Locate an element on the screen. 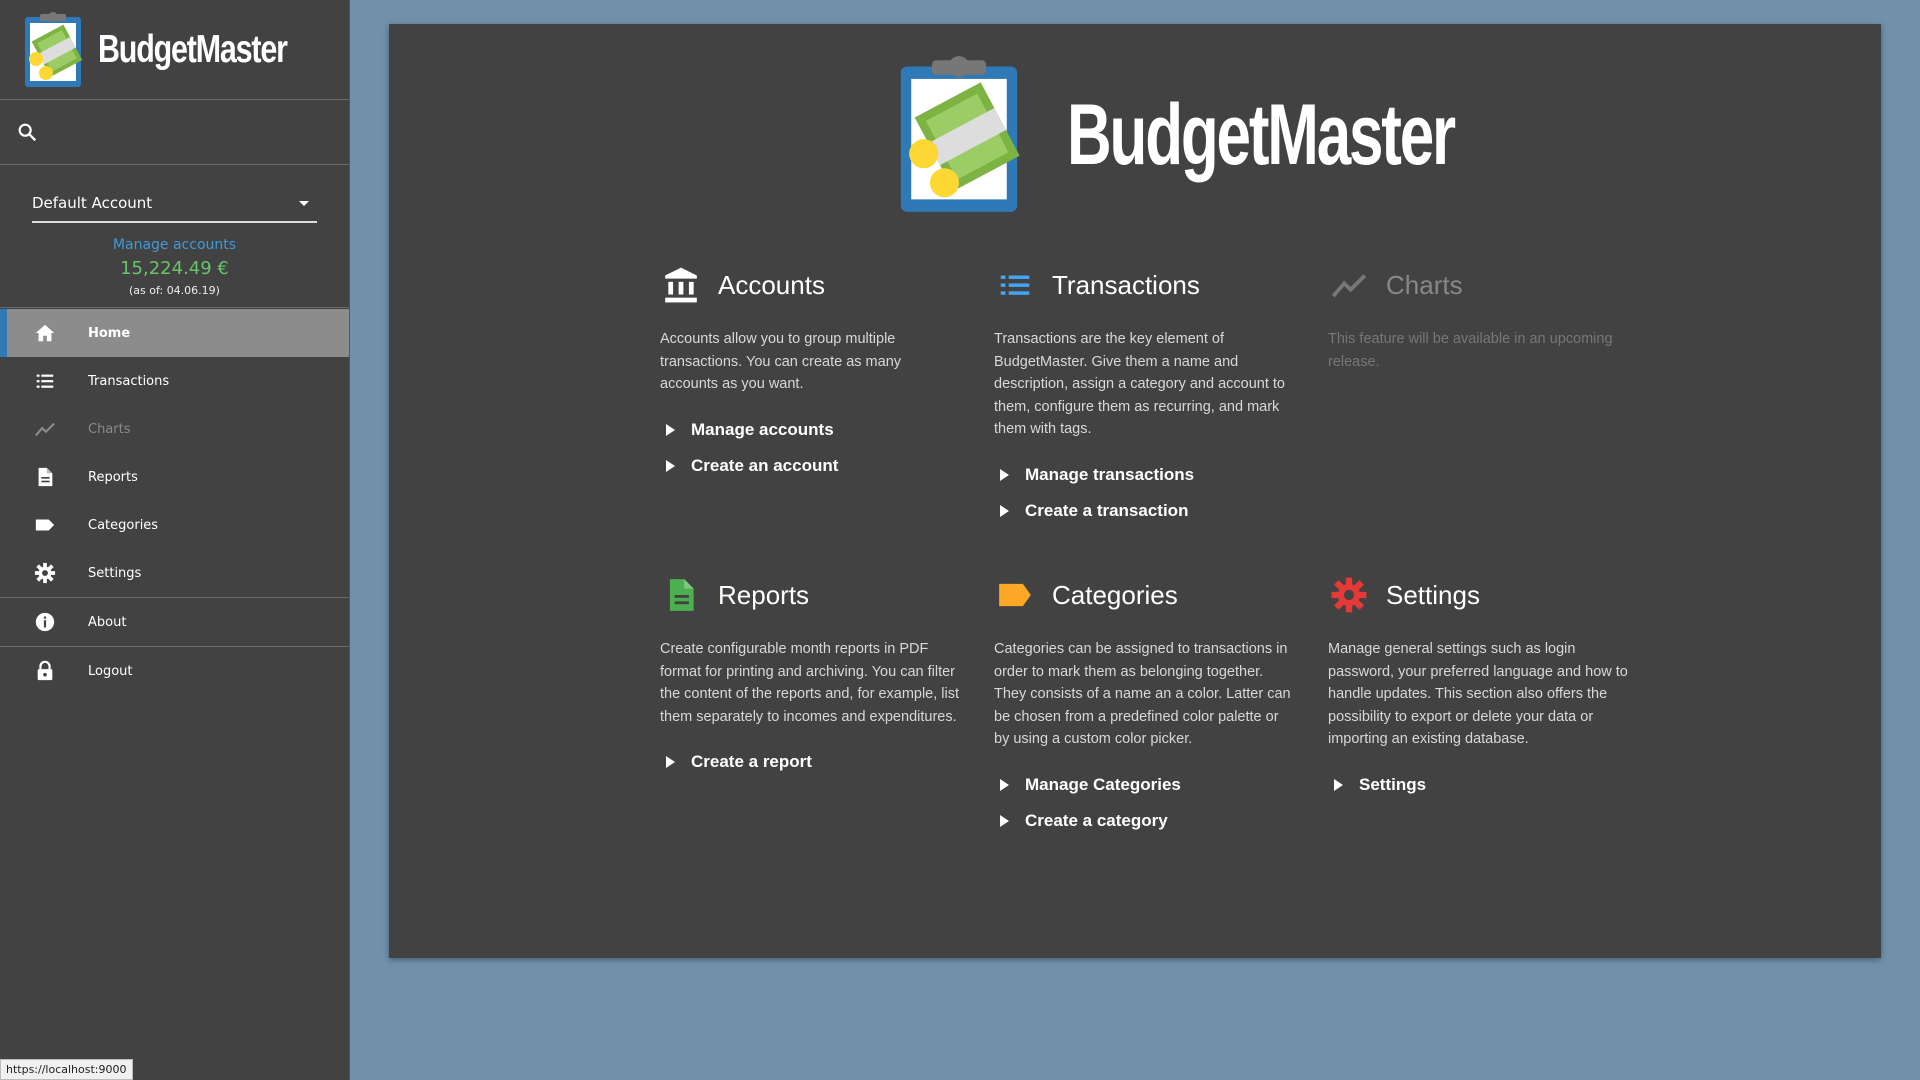  feature-title: Charts is located at coordinates (1424, 284).